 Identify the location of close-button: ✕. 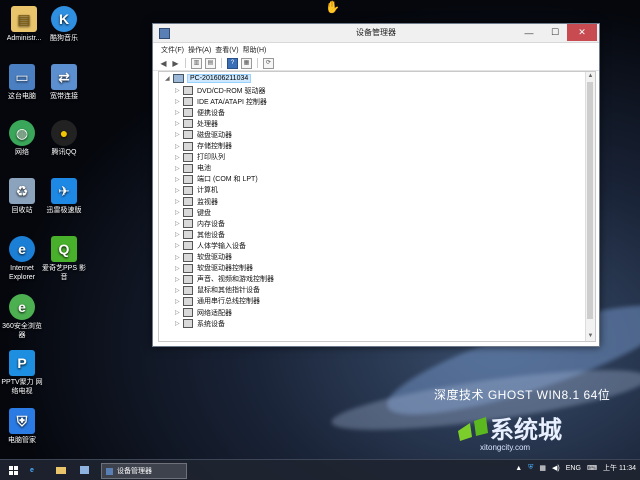
(582, 32).